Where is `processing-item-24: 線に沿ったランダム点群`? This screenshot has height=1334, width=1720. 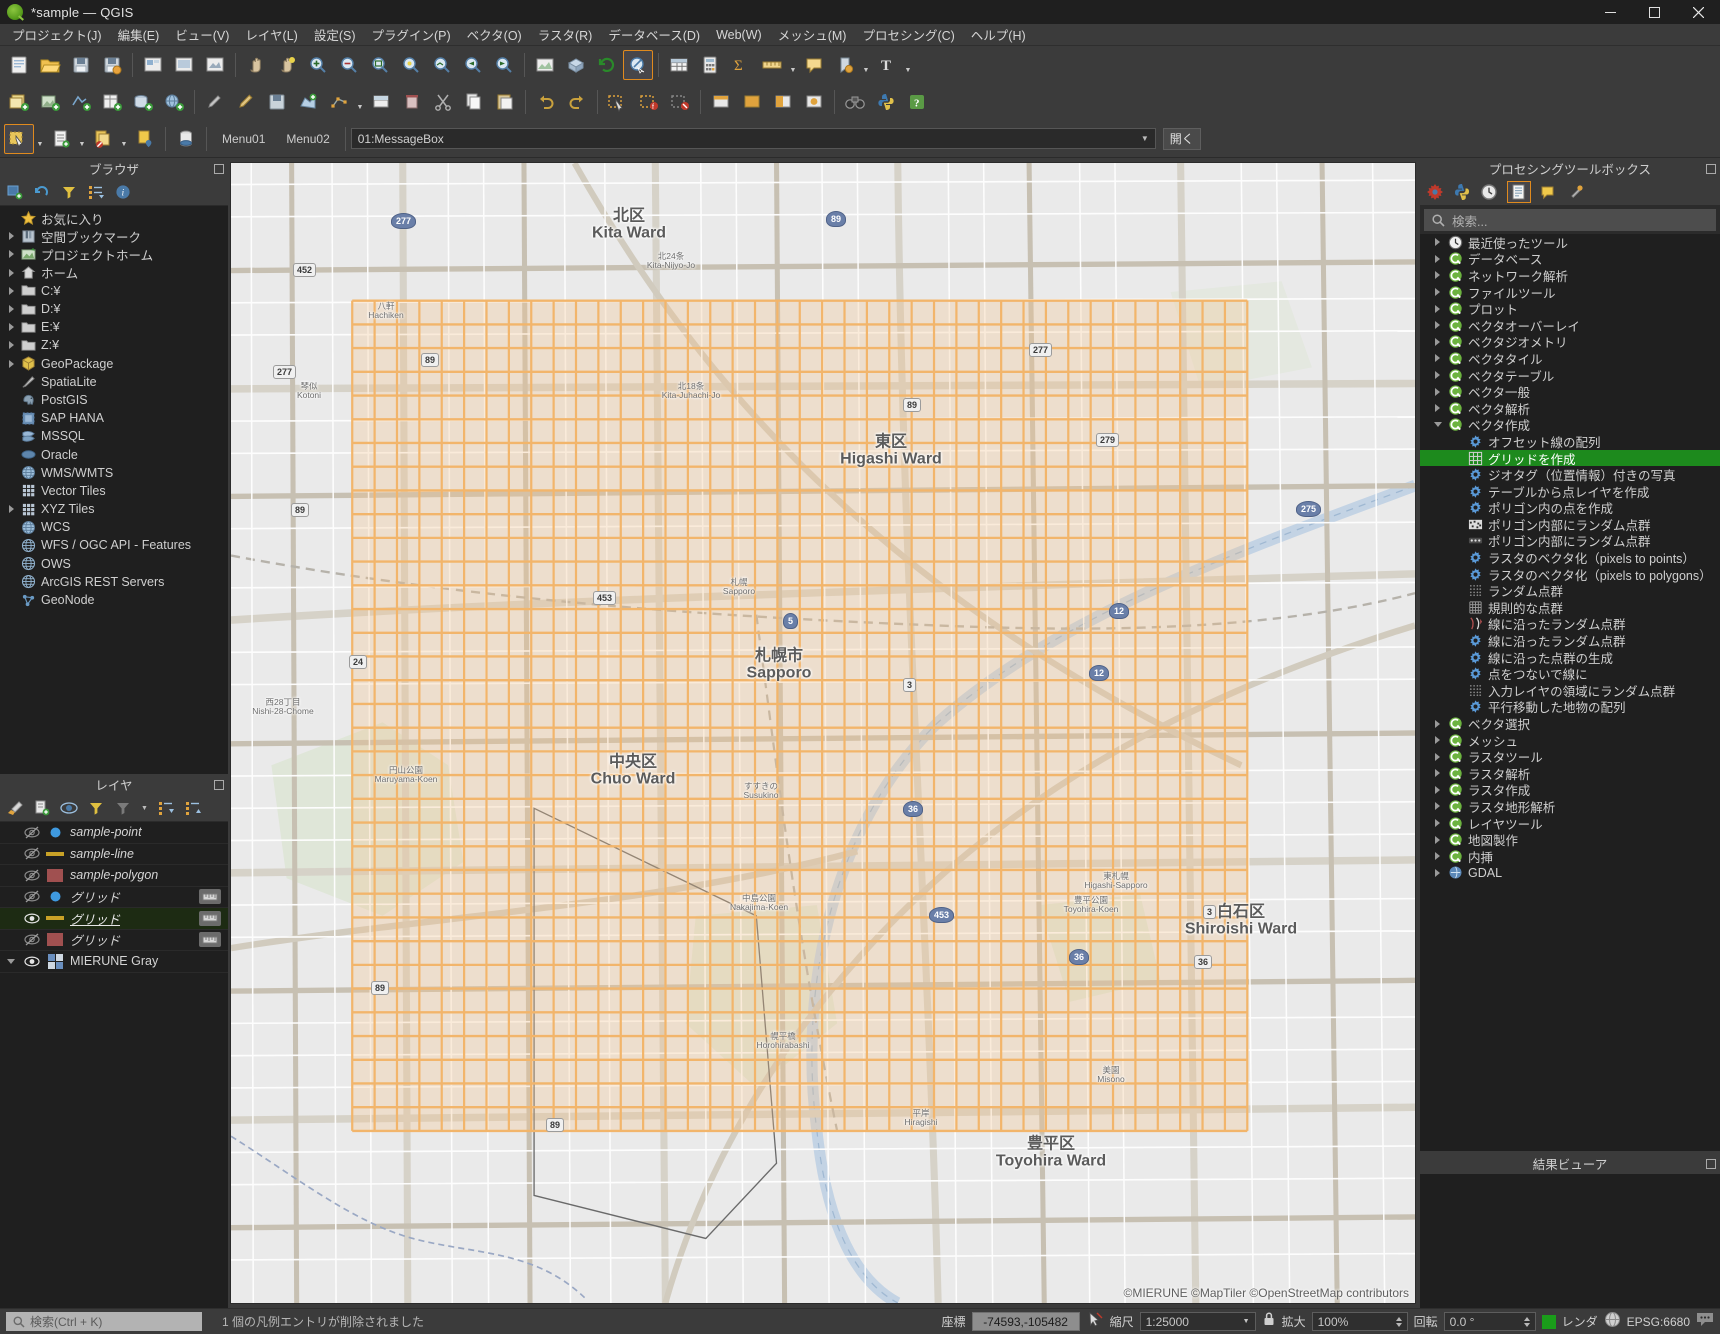
processing-item-24: 線に沿ったランダム点群 is located at coordinates (1570, 624).